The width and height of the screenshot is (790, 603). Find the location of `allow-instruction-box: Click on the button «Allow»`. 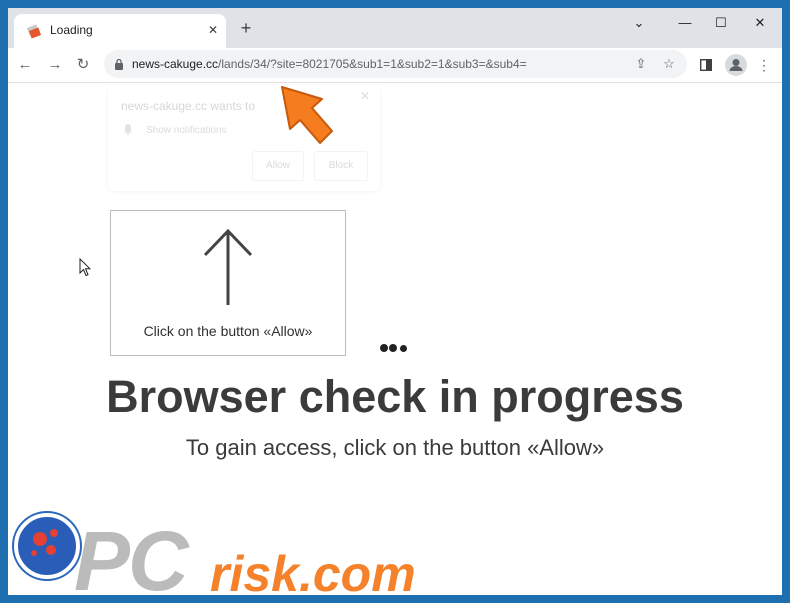

allow-instruction-box: Click on the button «Allow» is located at coordinates (228, 283).